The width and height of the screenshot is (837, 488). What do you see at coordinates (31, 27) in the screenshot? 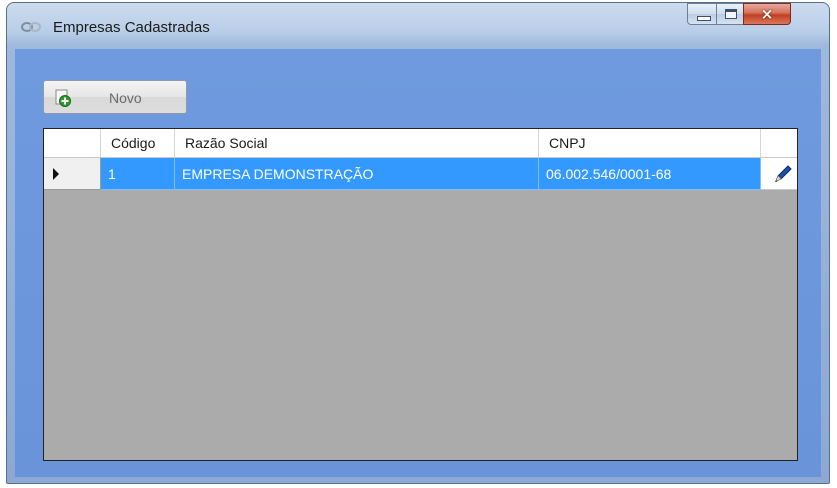
I see `chain-link-icon` at bounding box center [31, 27].